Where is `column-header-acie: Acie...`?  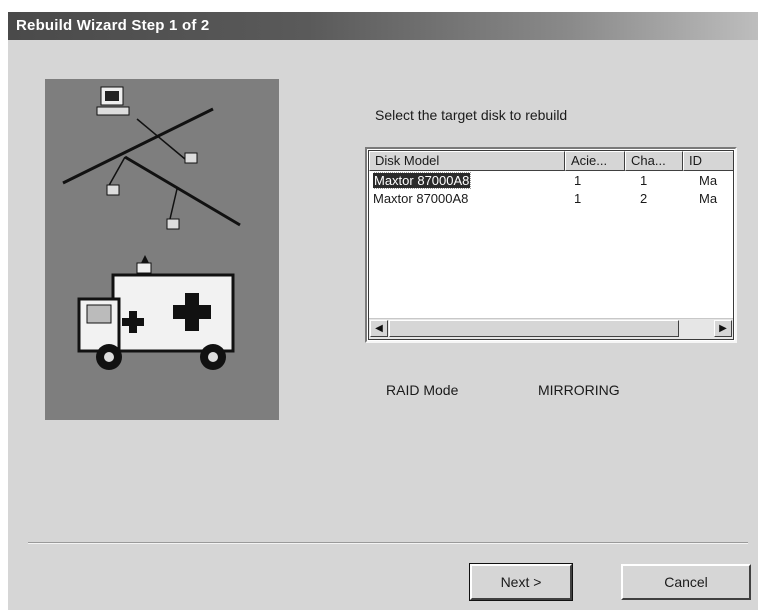 column-header-acie: Acie... is located at coordinates (595, 161).